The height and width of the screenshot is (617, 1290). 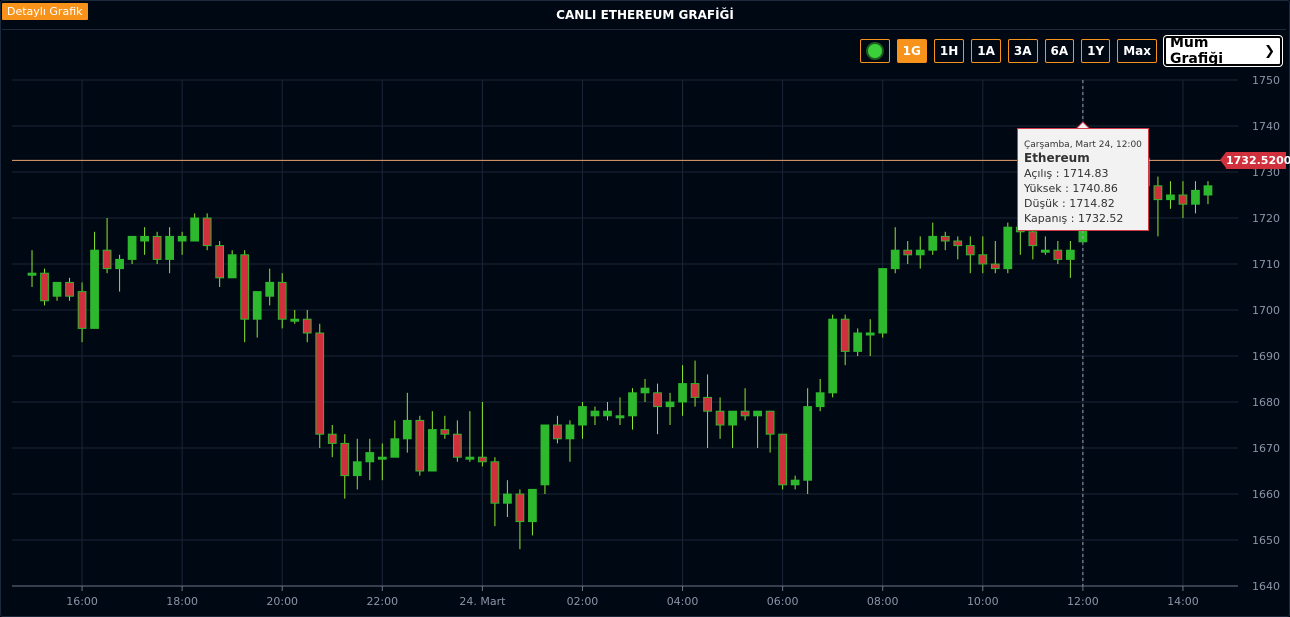 I want to click on y-tick-label: 1750, so click(x=1266, y=80).